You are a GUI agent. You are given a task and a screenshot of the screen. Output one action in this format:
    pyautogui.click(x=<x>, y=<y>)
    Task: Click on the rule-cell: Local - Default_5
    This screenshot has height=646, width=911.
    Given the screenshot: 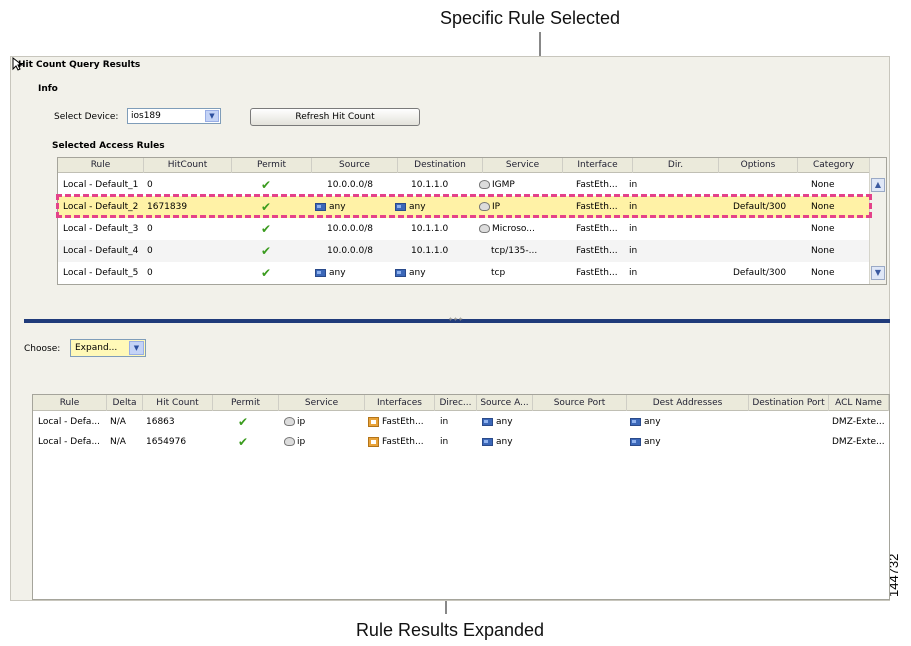 What is the action you would take?
    pyautogui.click(x=101, y=273)
    